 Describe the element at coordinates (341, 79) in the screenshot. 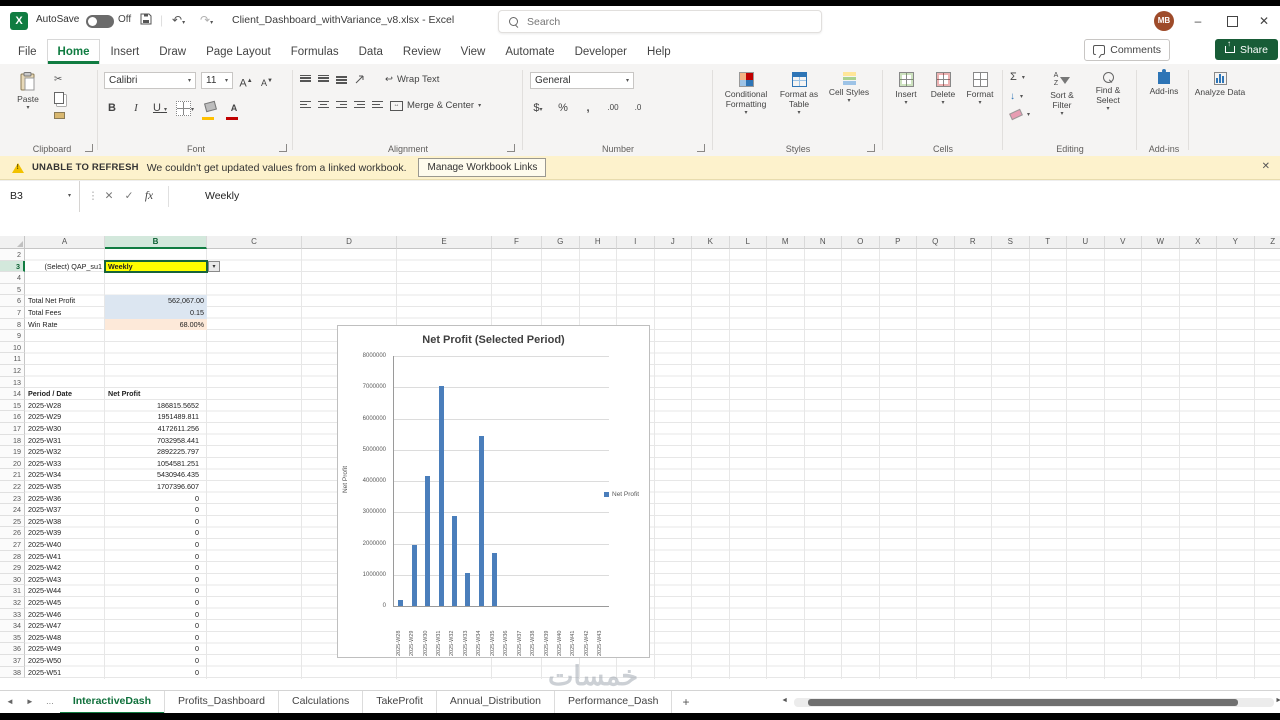

I see `align-bottom-button` at that location.